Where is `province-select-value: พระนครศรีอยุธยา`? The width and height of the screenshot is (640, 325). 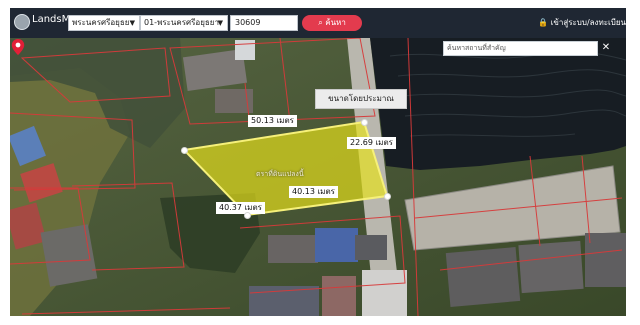 province-select-value: พระนครศรีอยุธยา is located at coordinates (103, 22).